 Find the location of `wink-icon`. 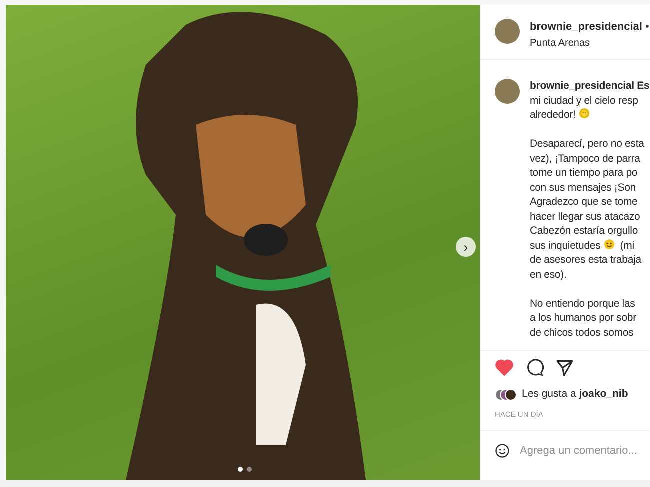

wink-icon is located at coordinates (609, 244).